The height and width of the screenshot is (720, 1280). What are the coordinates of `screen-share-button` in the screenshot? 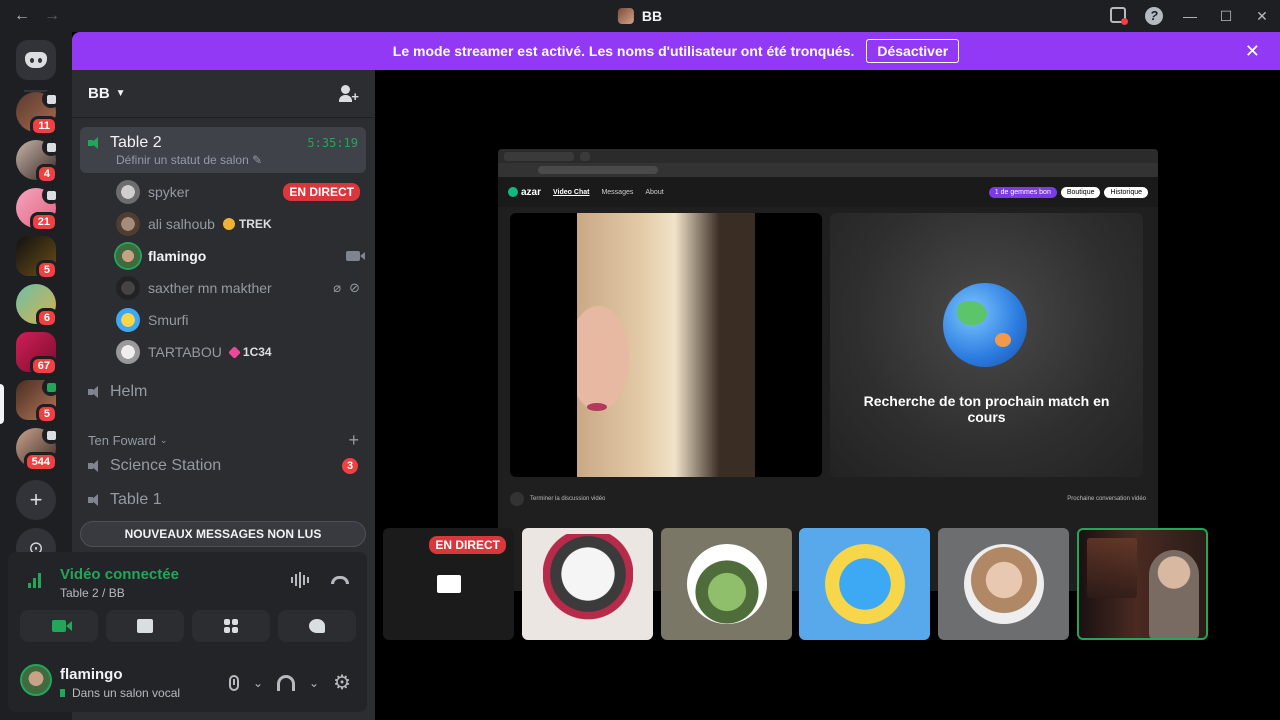 It's located at (145, 626).